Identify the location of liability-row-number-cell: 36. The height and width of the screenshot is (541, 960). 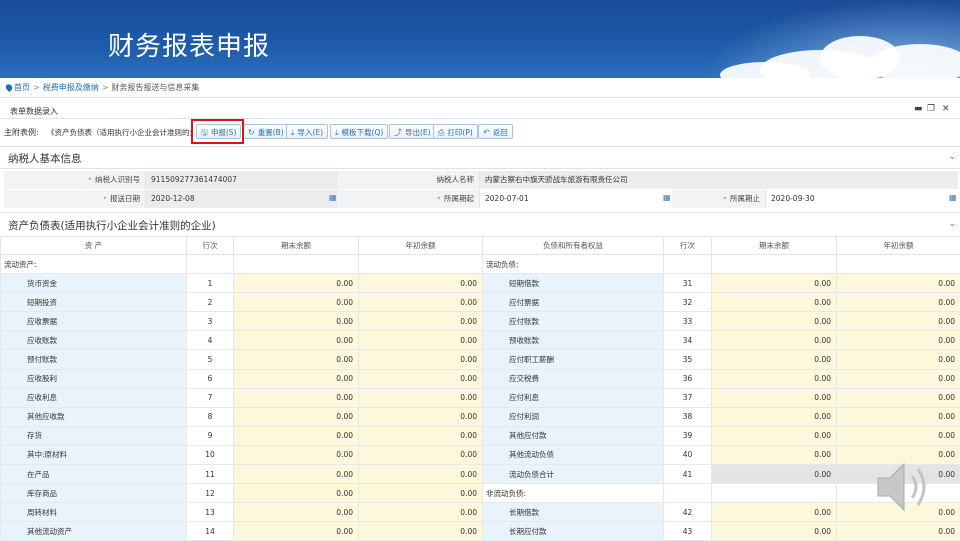
(688, 378).